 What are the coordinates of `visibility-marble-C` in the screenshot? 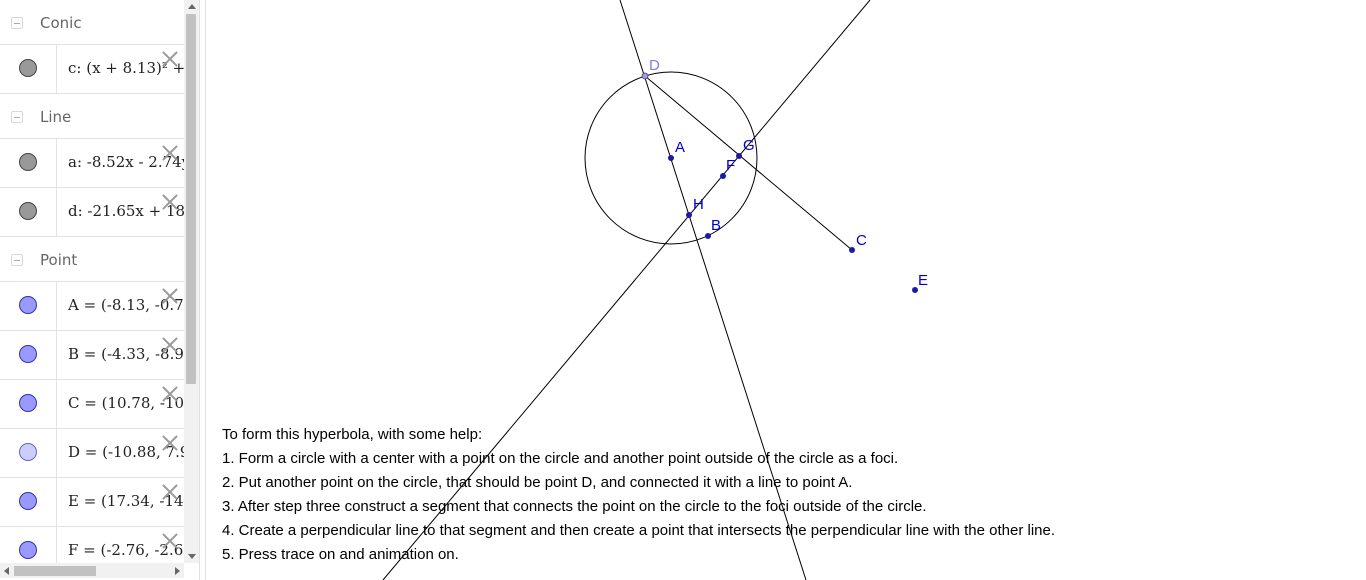 It's located at (28, 403).